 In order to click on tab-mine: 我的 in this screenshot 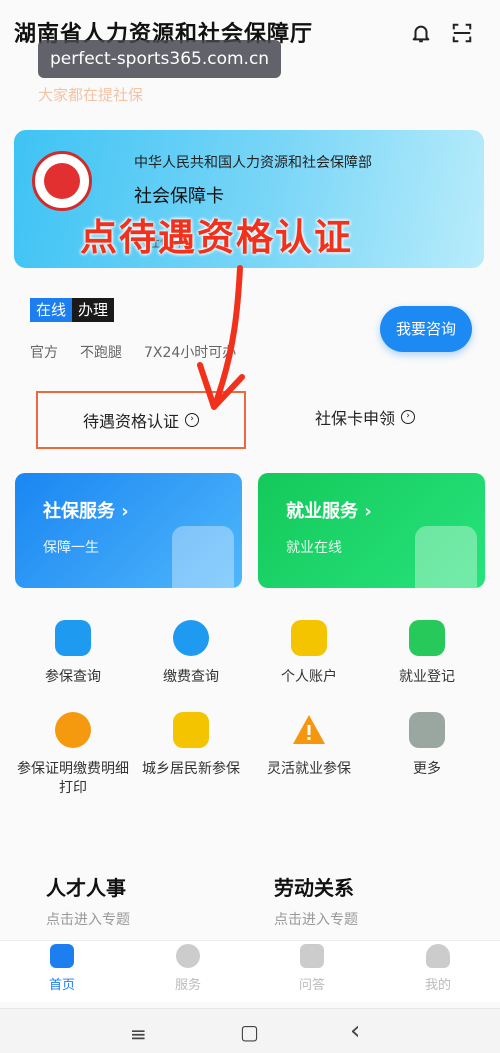, I will do `click(438, 968)`.